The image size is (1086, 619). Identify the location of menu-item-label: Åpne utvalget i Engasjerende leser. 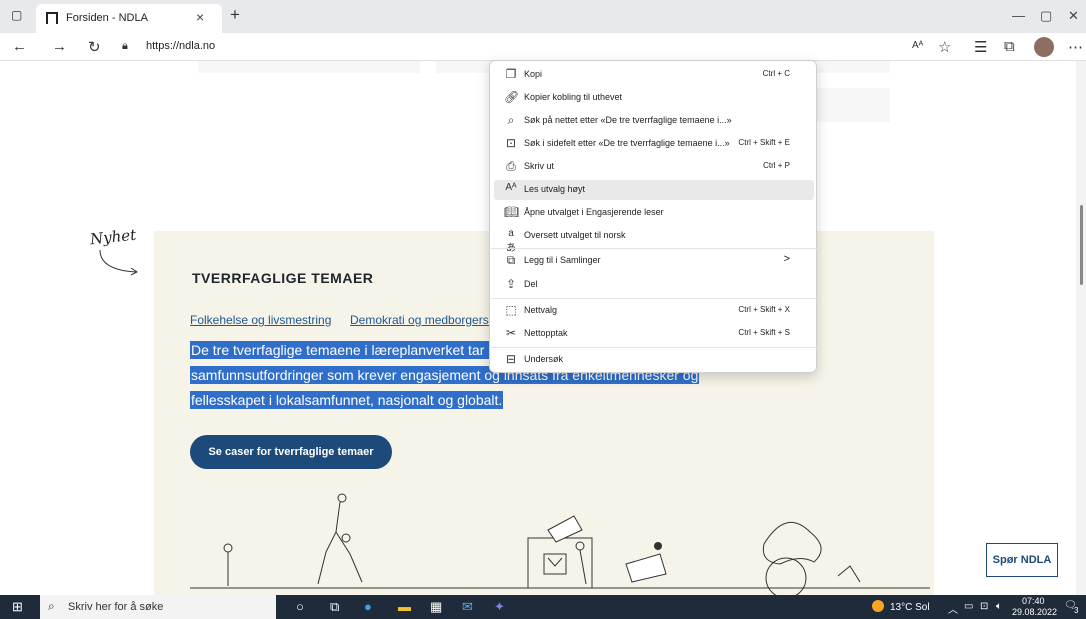
(594, 212).